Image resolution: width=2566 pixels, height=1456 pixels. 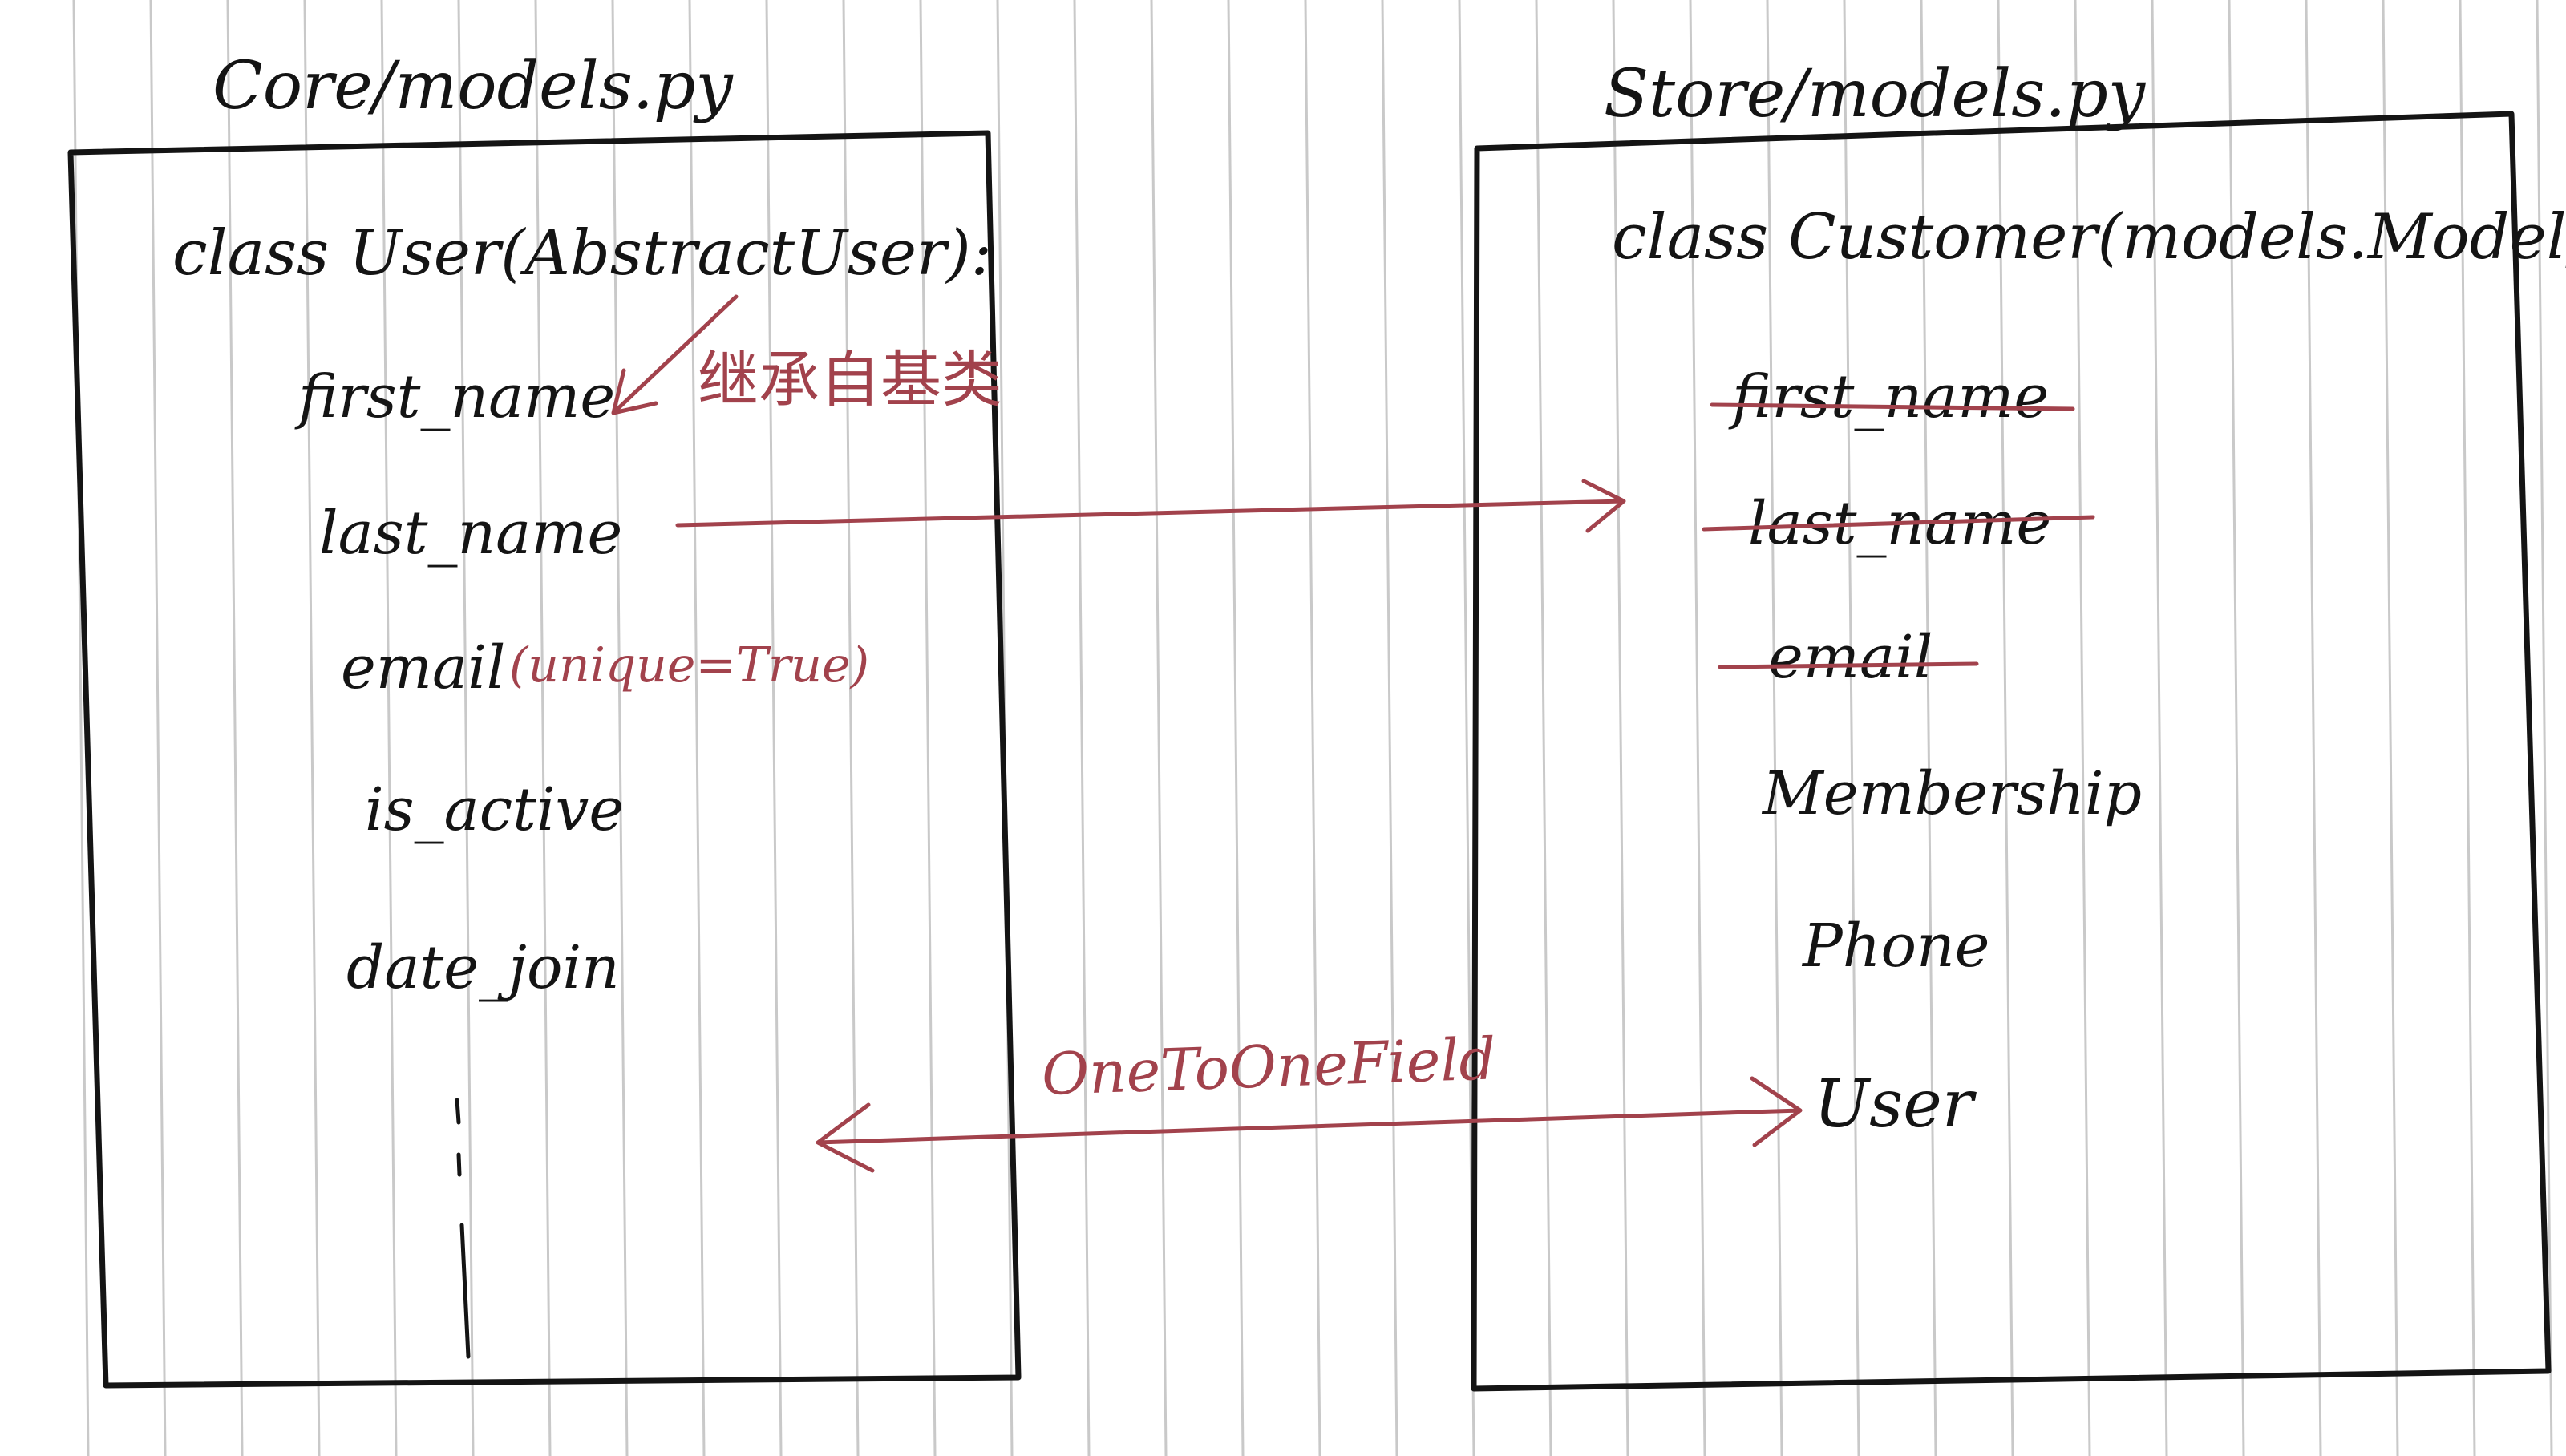 What do you see at coordinates (1888, 396) in the screenshot?
I see `right-field-first-name: first_name` at bounding box center [1888, 396].